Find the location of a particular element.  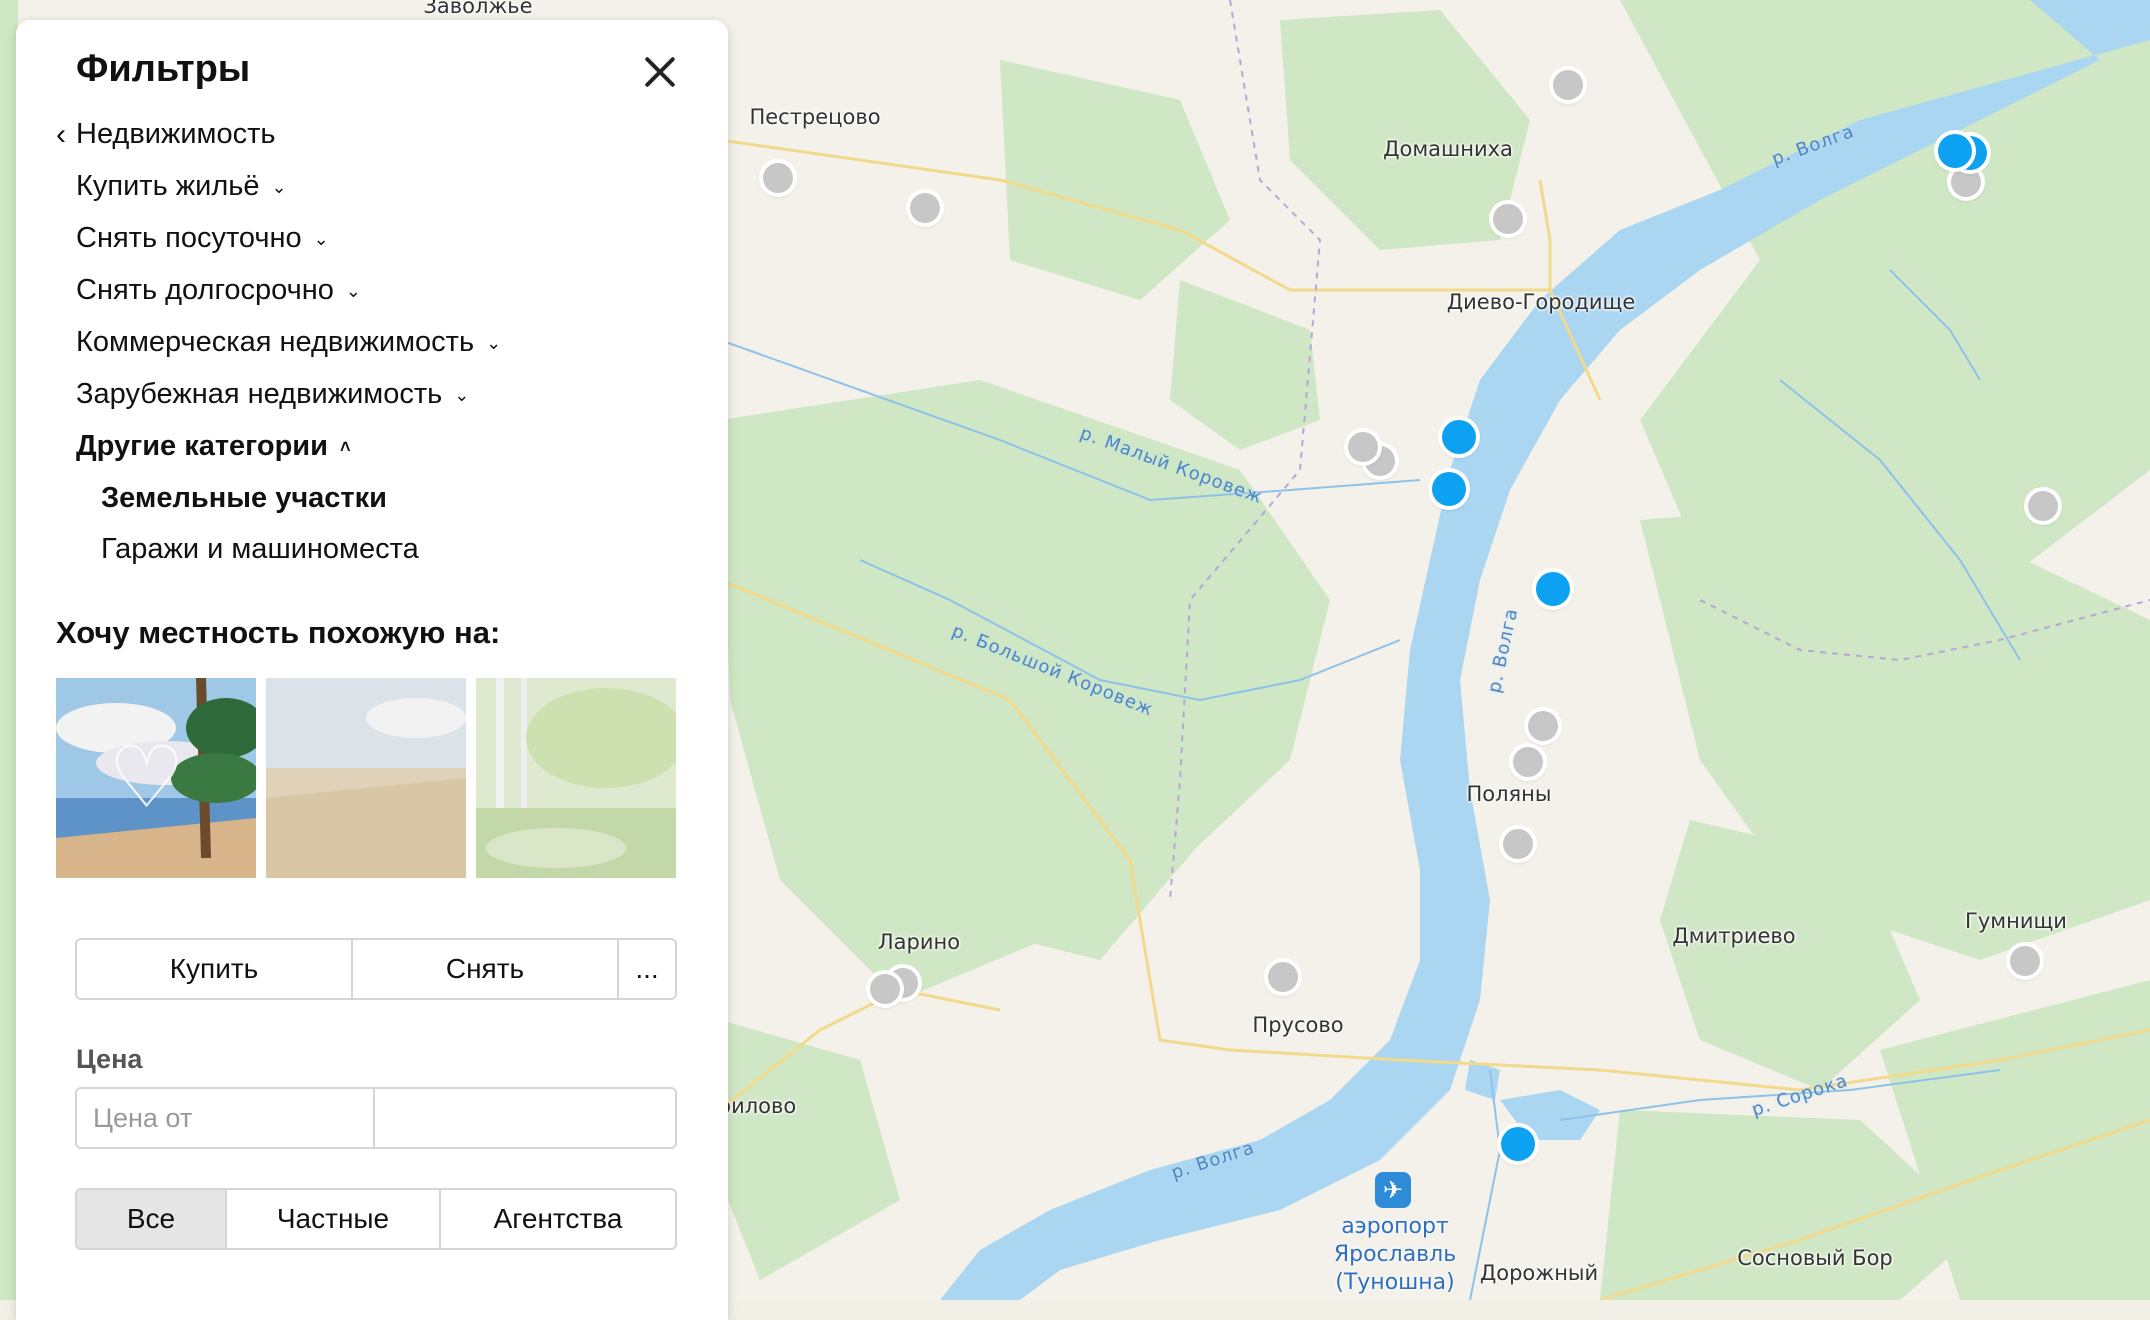

category-buy-housing: Купить жильё ⌄ is located at coordinates (181, 186).